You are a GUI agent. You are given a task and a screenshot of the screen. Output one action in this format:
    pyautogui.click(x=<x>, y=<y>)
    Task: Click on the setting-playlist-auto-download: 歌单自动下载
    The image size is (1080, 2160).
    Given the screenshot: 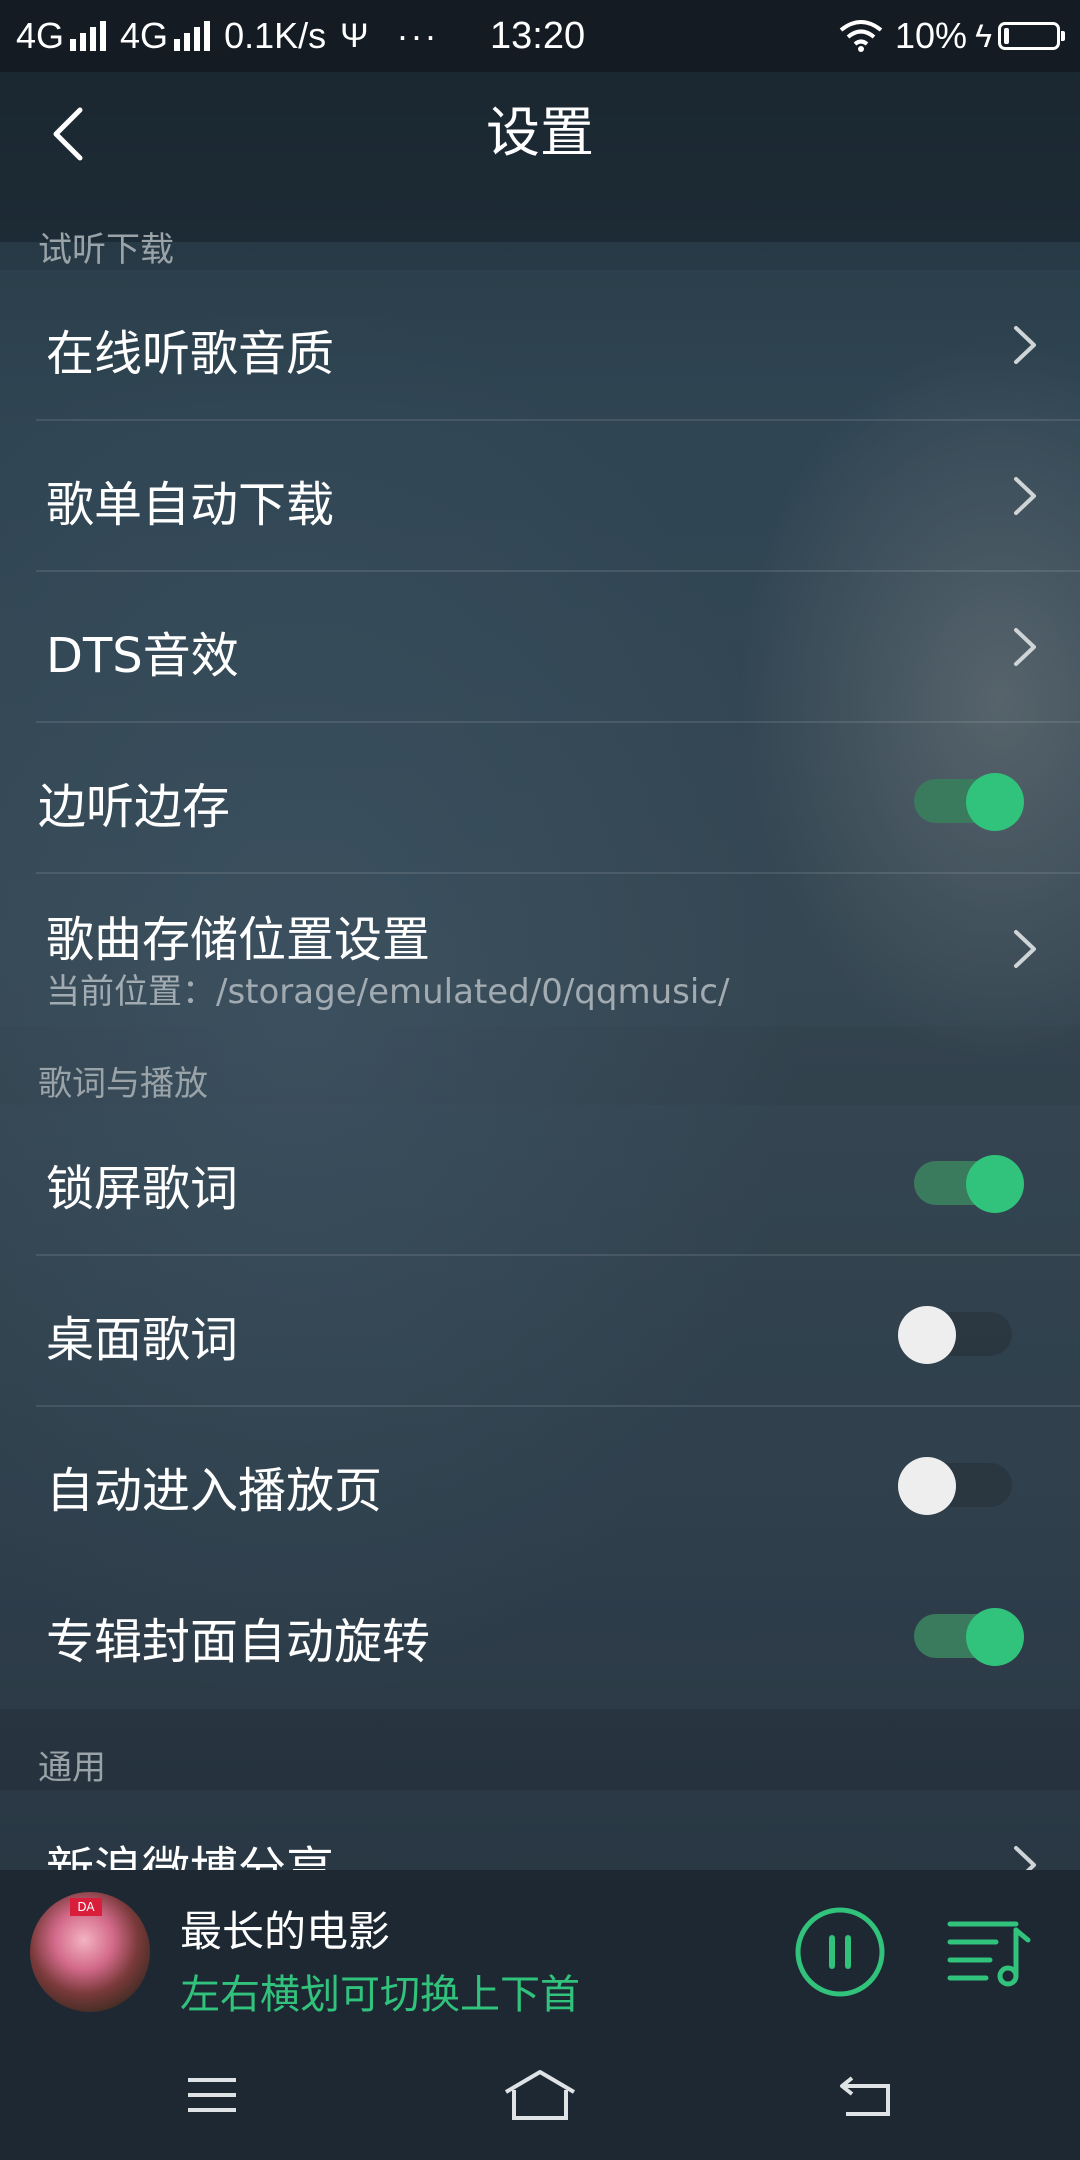 What is the action you would take?
    pyautogui.click(x=540, y=496)
    